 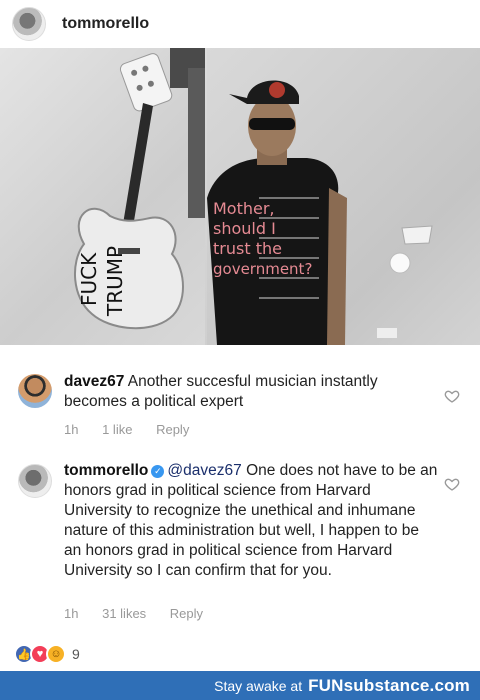 I want to click on shirt-text-3: trust the, so click(x=247, y=248).